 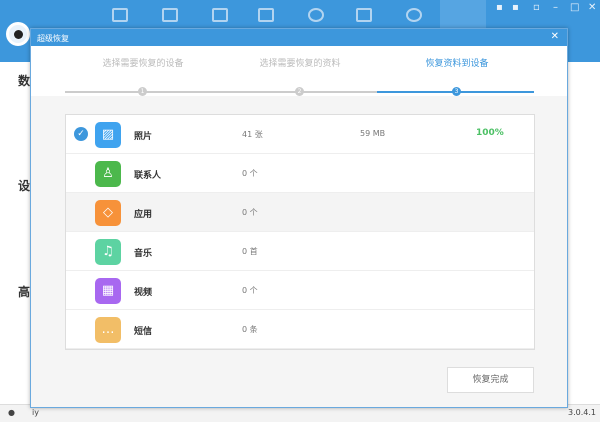 What do you see at coordinates (252, 134) in the screenshot?
I see `item-count: 41 张` at bounding box center [252, 134].